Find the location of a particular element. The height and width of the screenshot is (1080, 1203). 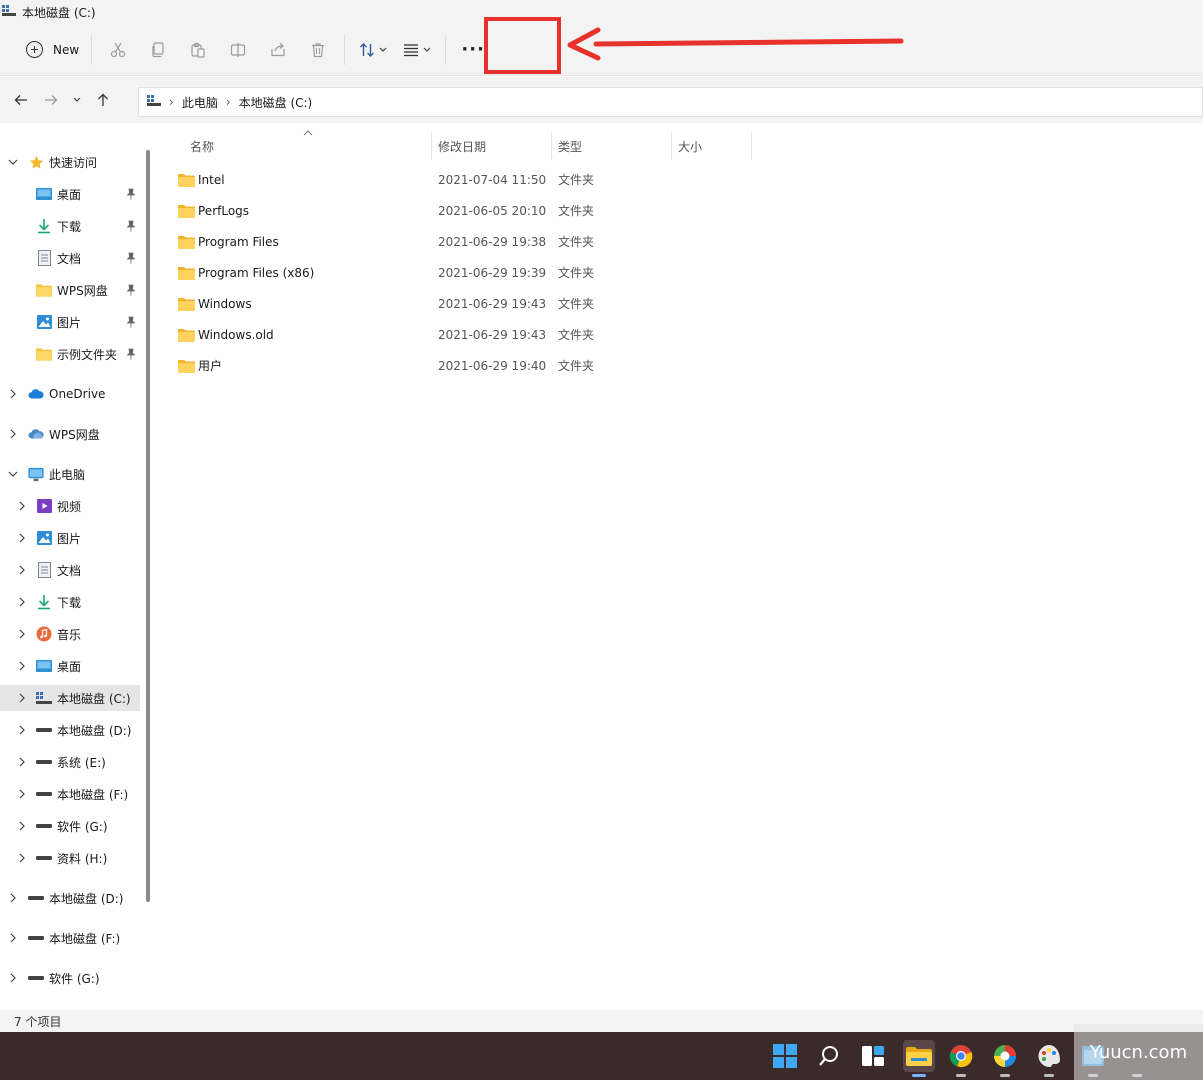

sidebar-item-this-pc: 此电脑 is located at coordinates (70, 474).